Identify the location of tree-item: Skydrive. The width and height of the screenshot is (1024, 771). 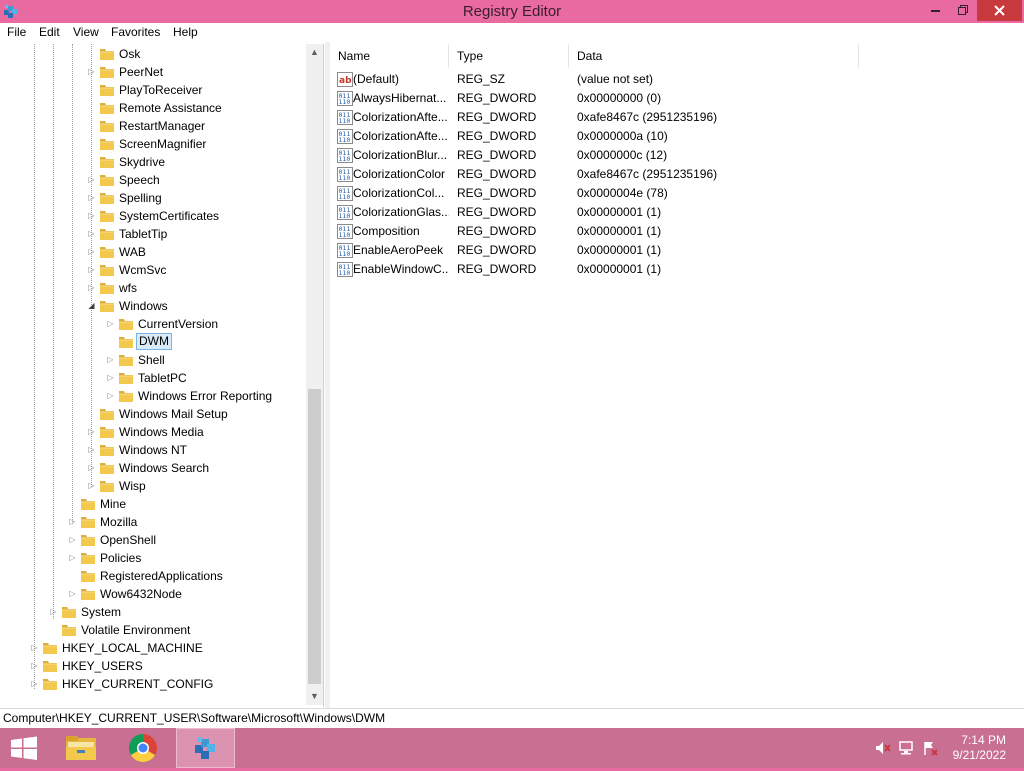
(153, 162).